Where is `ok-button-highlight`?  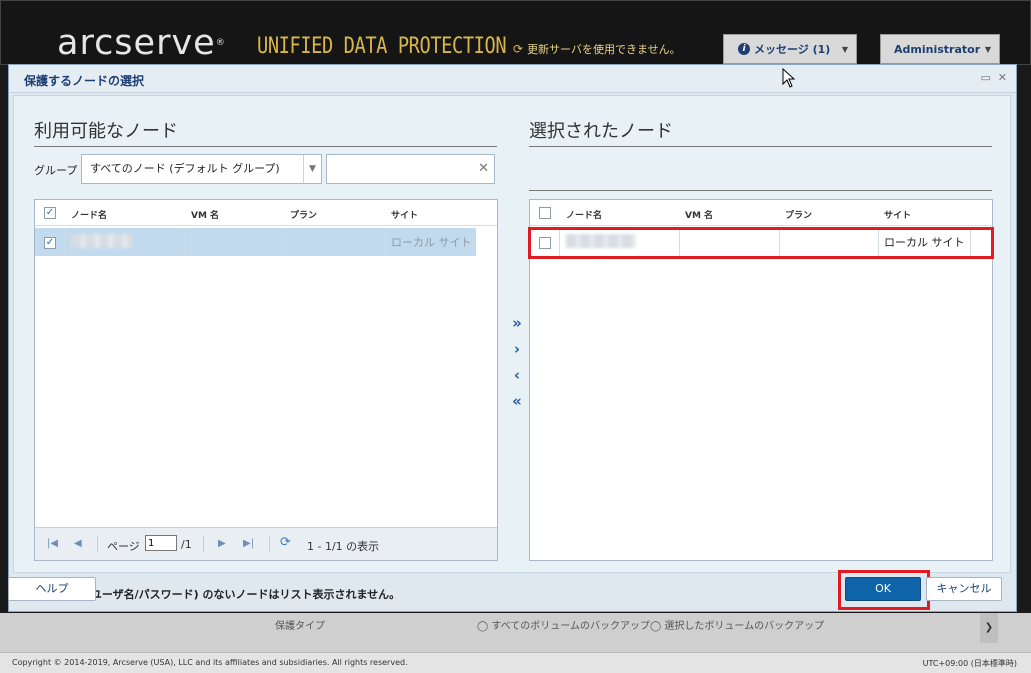 ok-button-highlight is located at coordinates (884, 590).